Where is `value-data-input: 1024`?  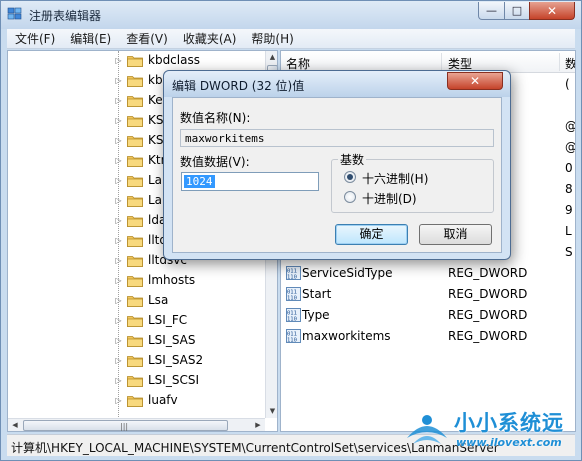 value-data-input: 1024 is located at coordinates (250, 181).